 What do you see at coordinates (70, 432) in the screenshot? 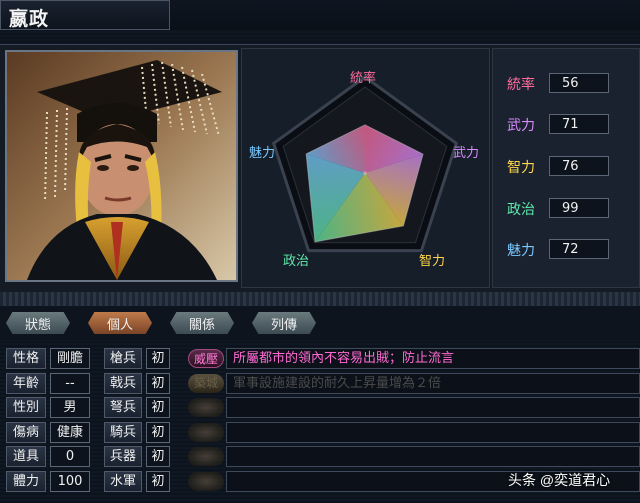
I see `personal-value: 健康` at bounding box center [70, 432].